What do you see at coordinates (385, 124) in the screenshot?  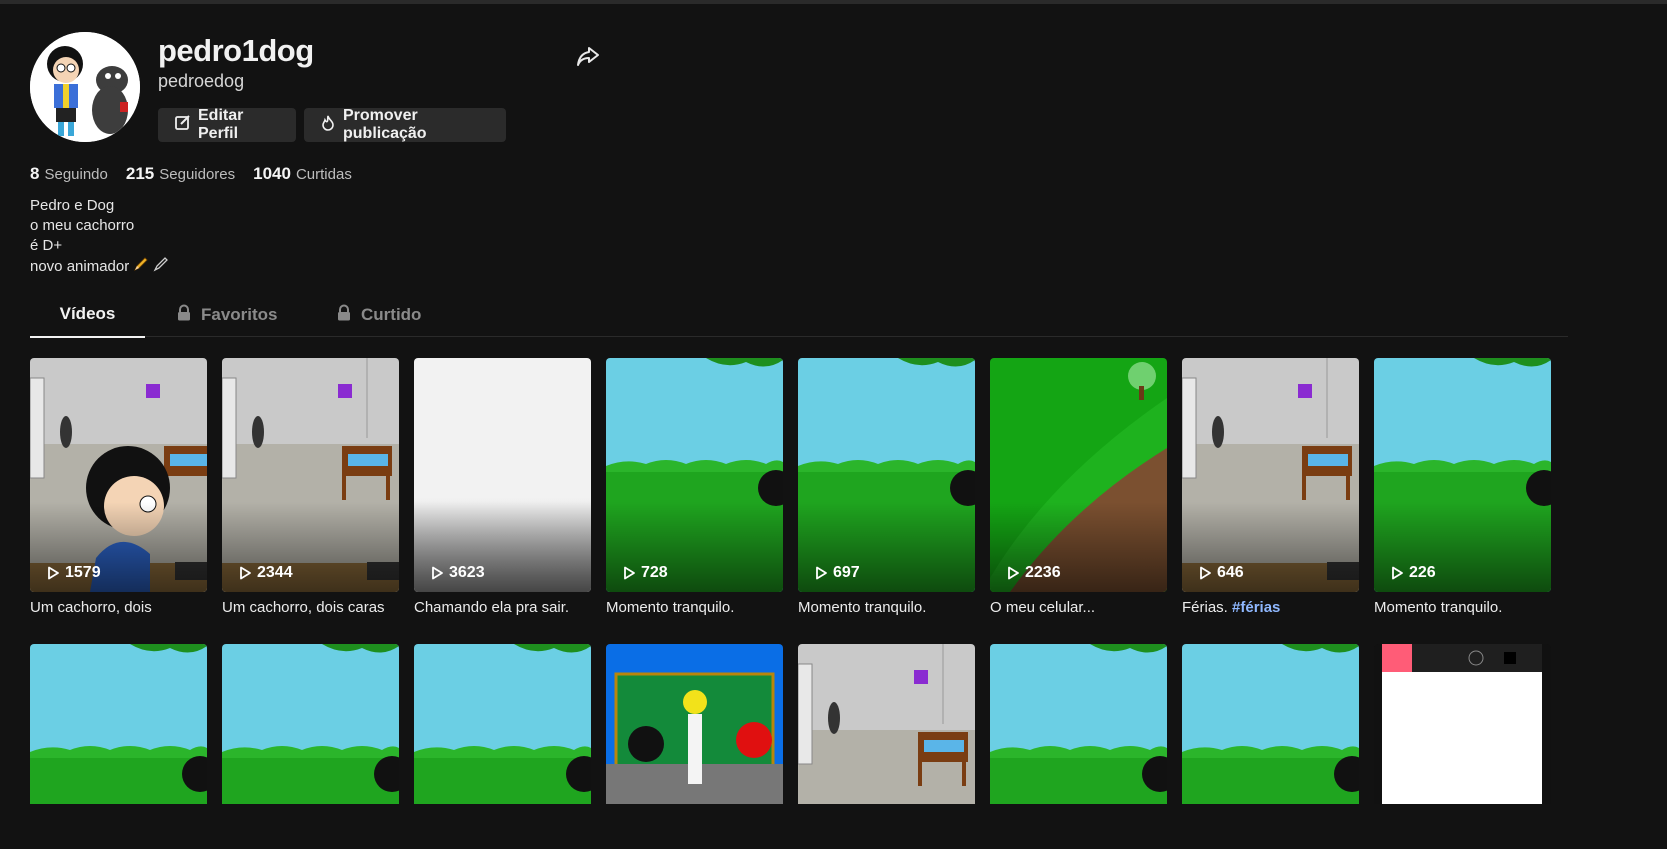 I see `promote-post-label: Promover publicação` at bounding box center [385, 124].